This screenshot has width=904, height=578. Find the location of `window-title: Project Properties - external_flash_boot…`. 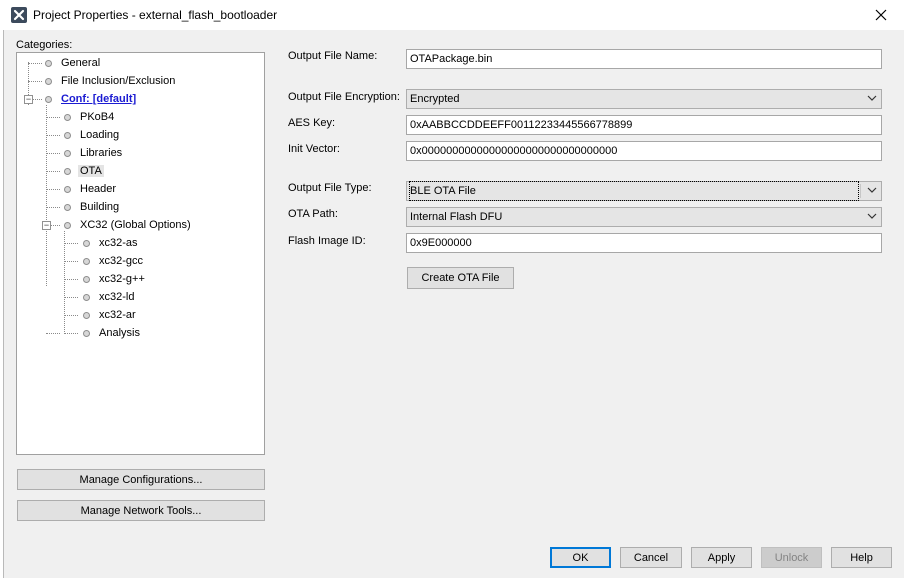

window-title: Project Properties - external_flash_boot… is located at coordinates (155, 15).